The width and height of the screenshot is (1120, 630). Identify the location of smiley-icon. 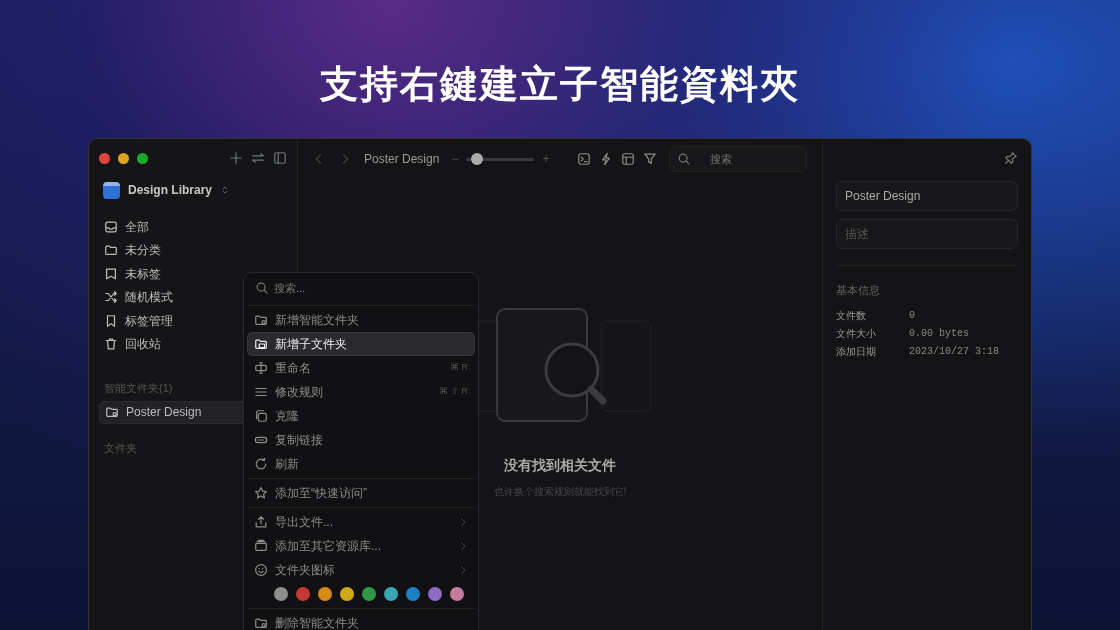
(261, 570).